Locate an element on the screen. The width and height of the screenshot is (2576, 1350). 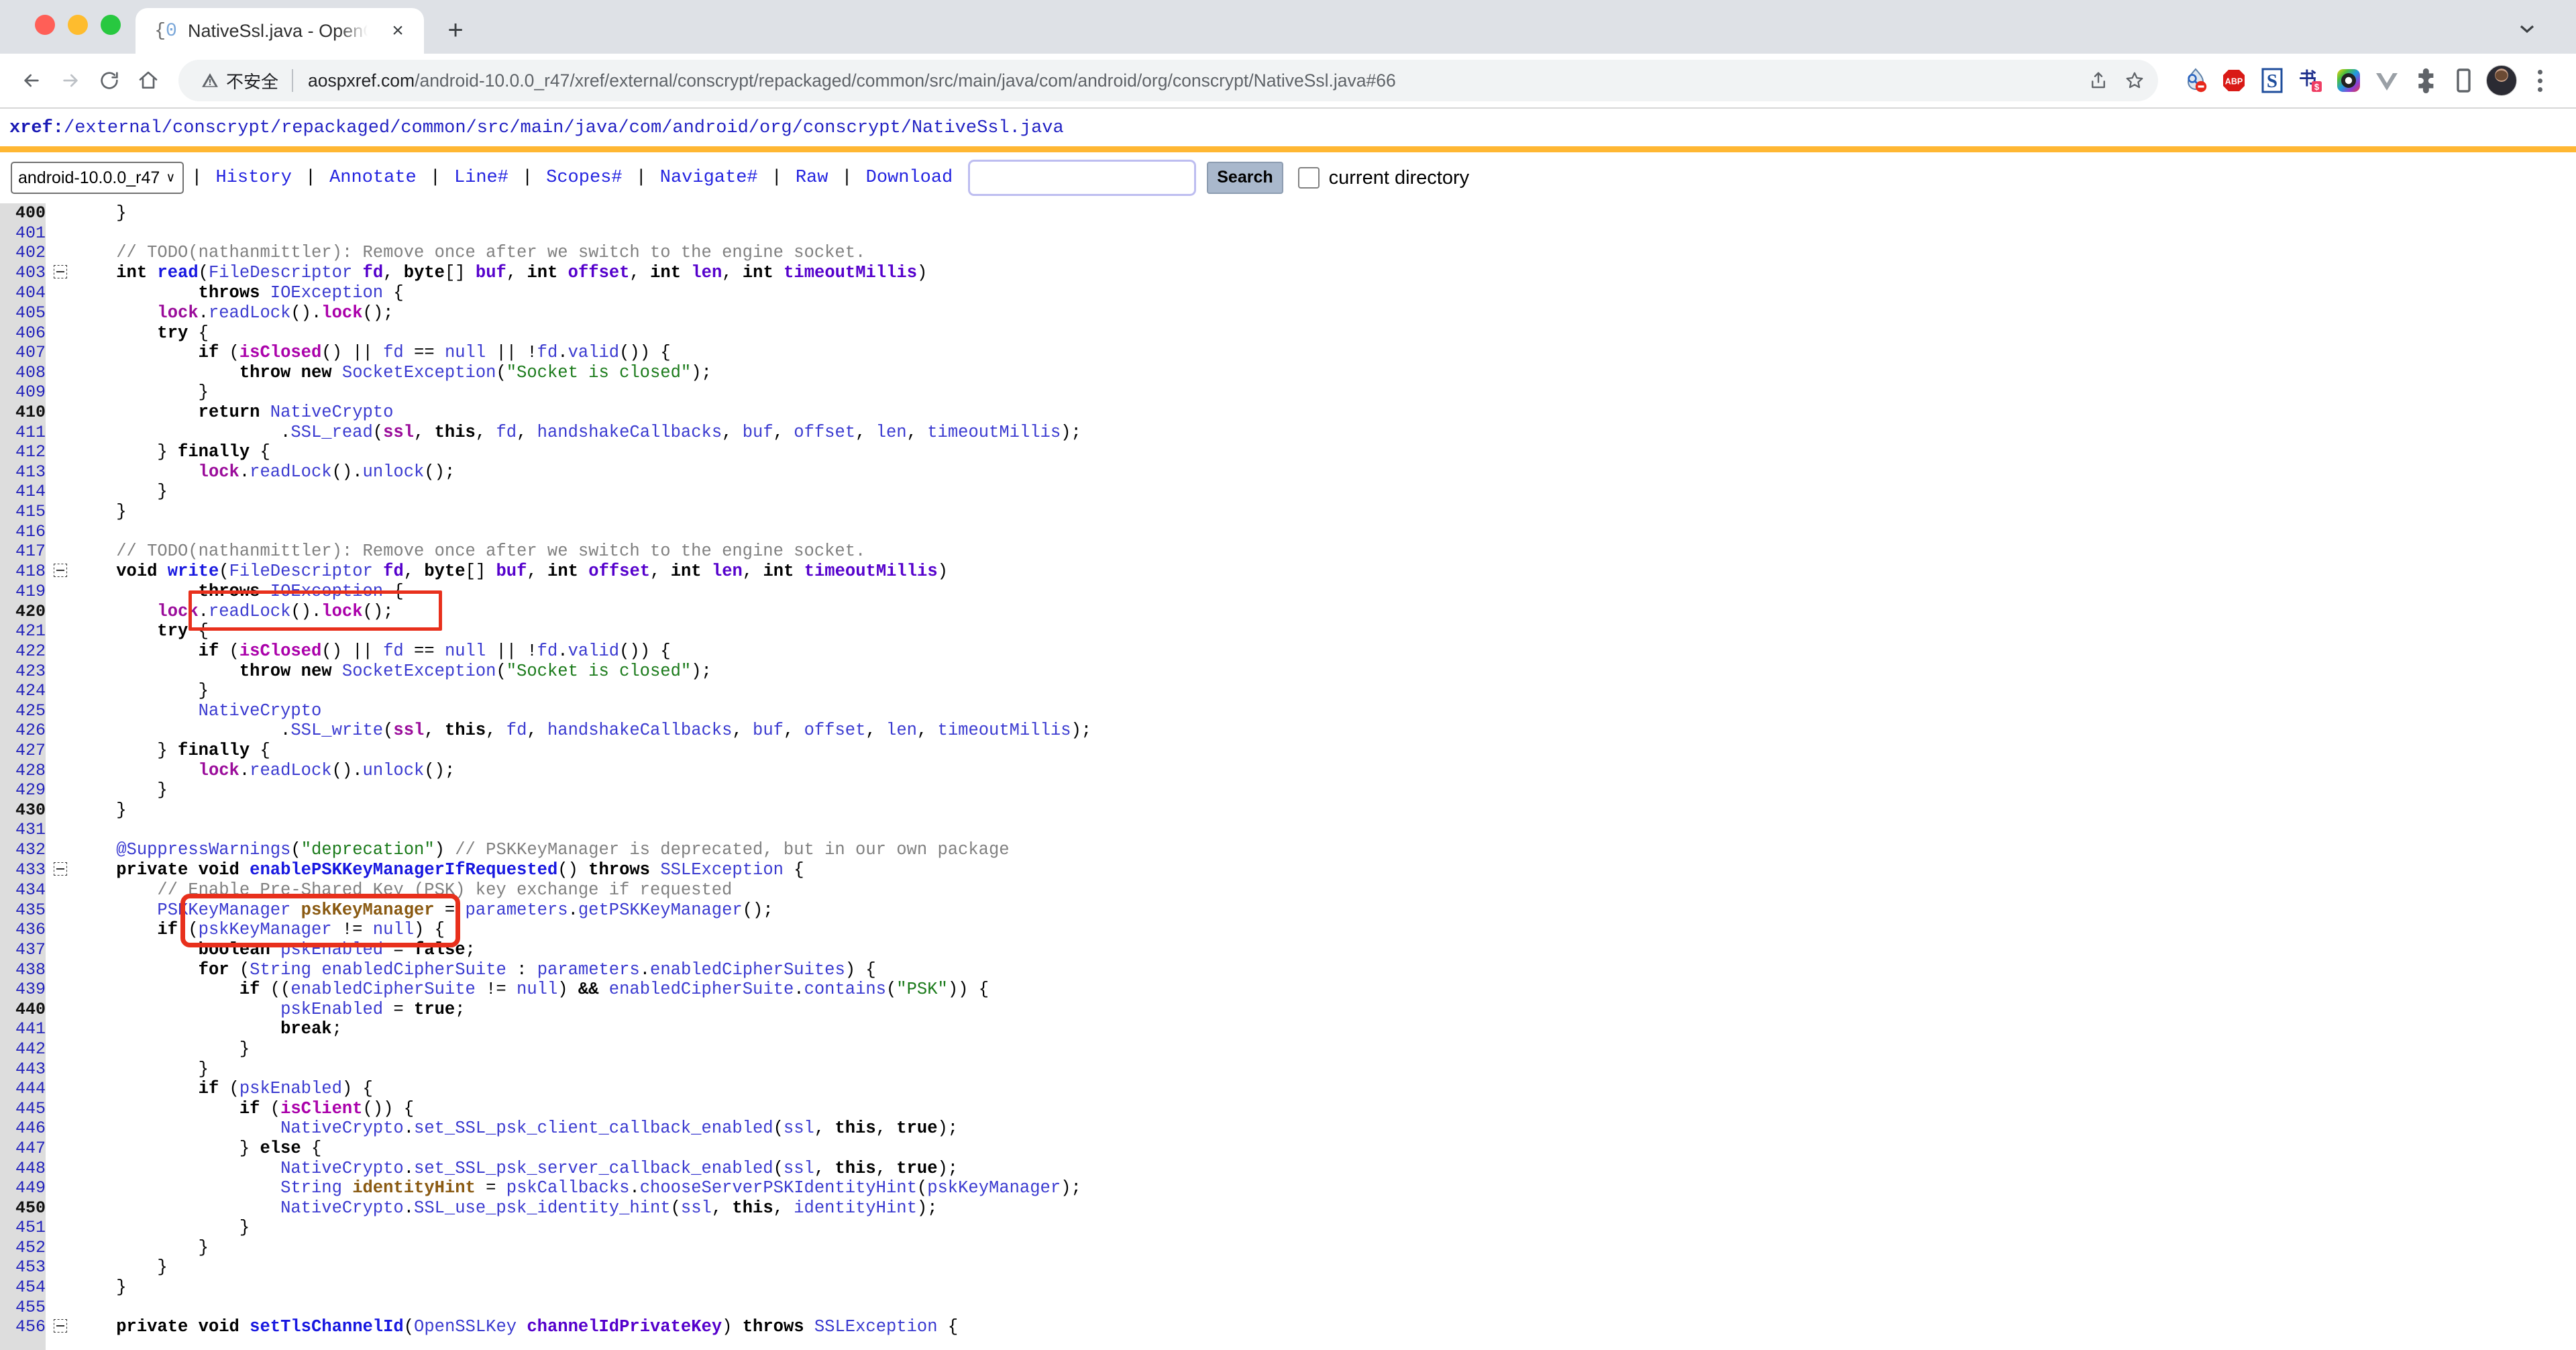
line-number: 428 is located at coordinates (23, 770).